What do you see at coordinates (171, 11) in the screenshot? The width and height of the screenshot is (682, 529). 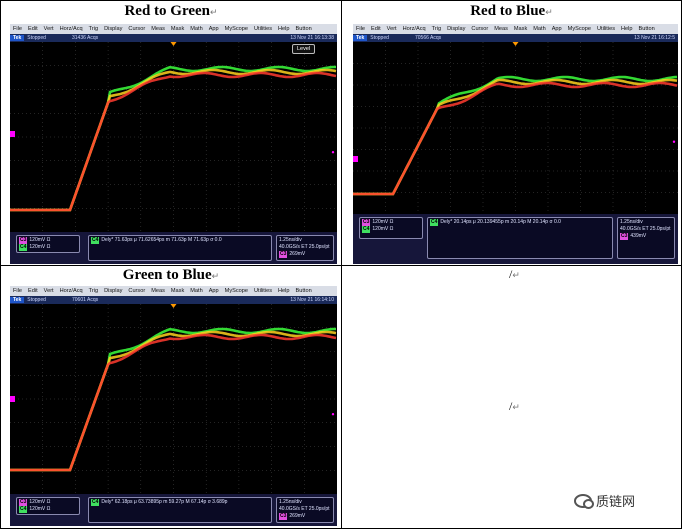 I see `title-red-to-green: Red to Green↵` at bounding box center [171, 11].